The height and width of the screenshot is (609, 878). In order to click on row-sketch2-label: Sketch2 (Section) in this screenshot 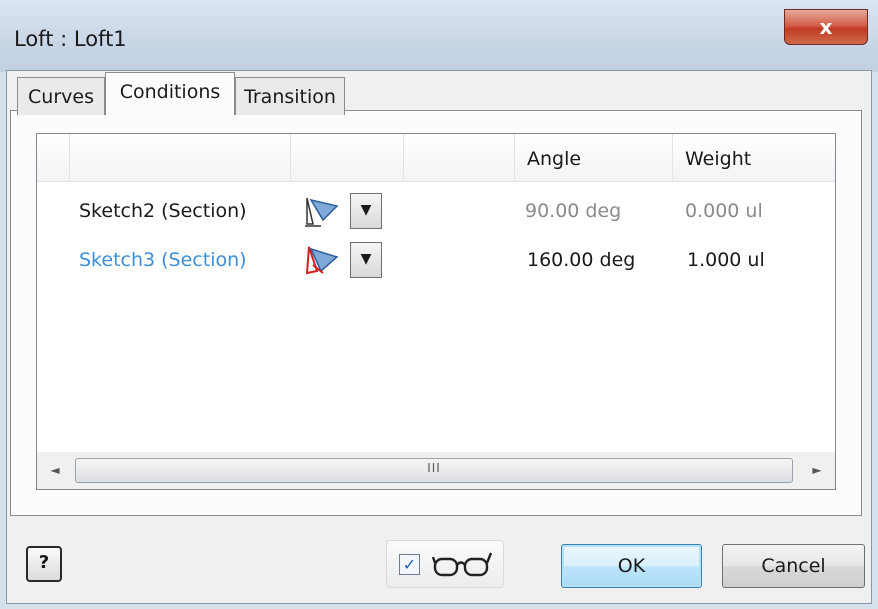, I will do `click(163, 211)`.